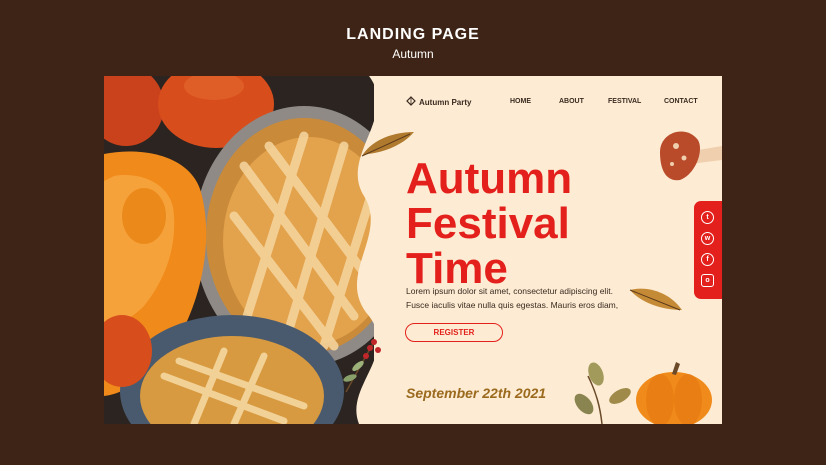 Image resolution: width=826 pixels, height=465 pixels. I want to click on event-date: September 22th 2021, so click(476, 393).